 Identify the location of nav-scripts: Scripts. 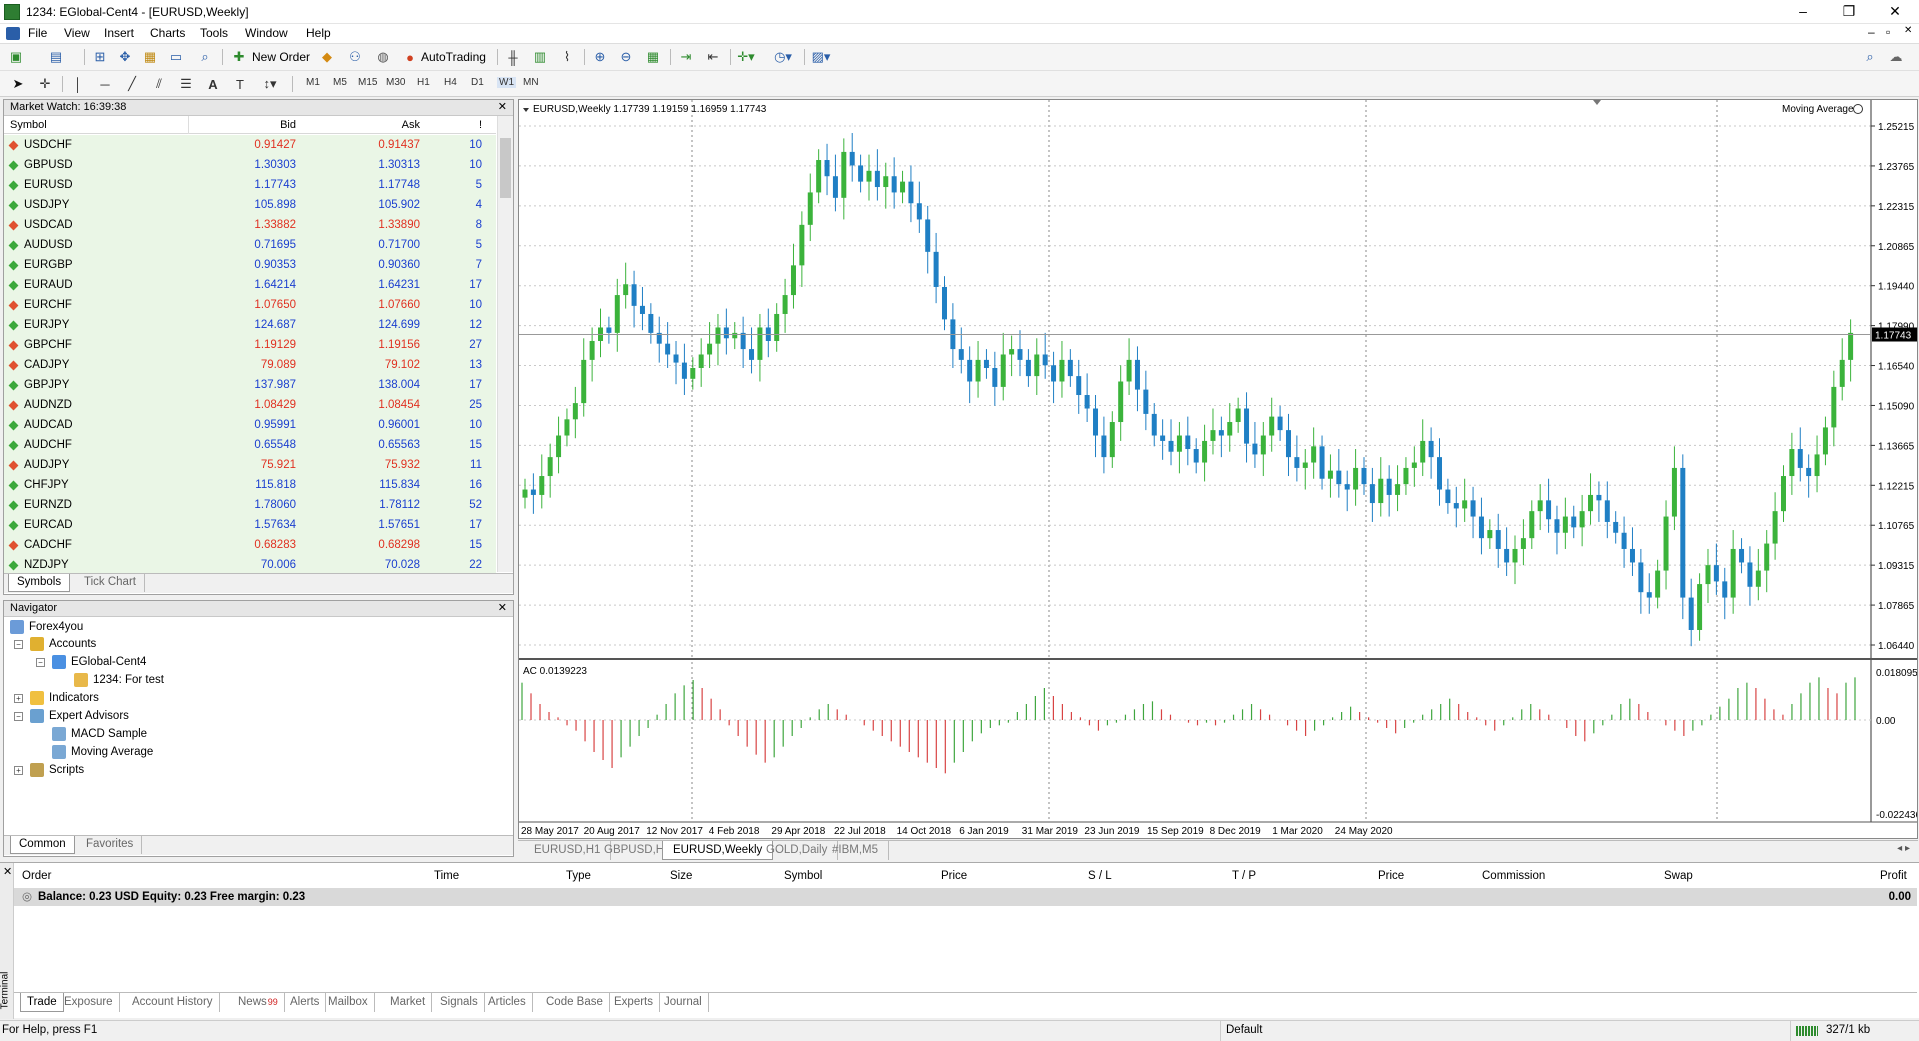
(57, 770).